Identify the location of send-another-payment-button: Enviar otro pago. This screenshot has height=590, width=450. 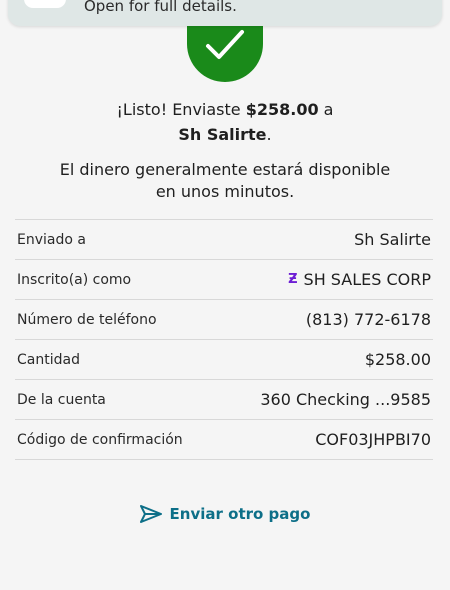
(225, 514).